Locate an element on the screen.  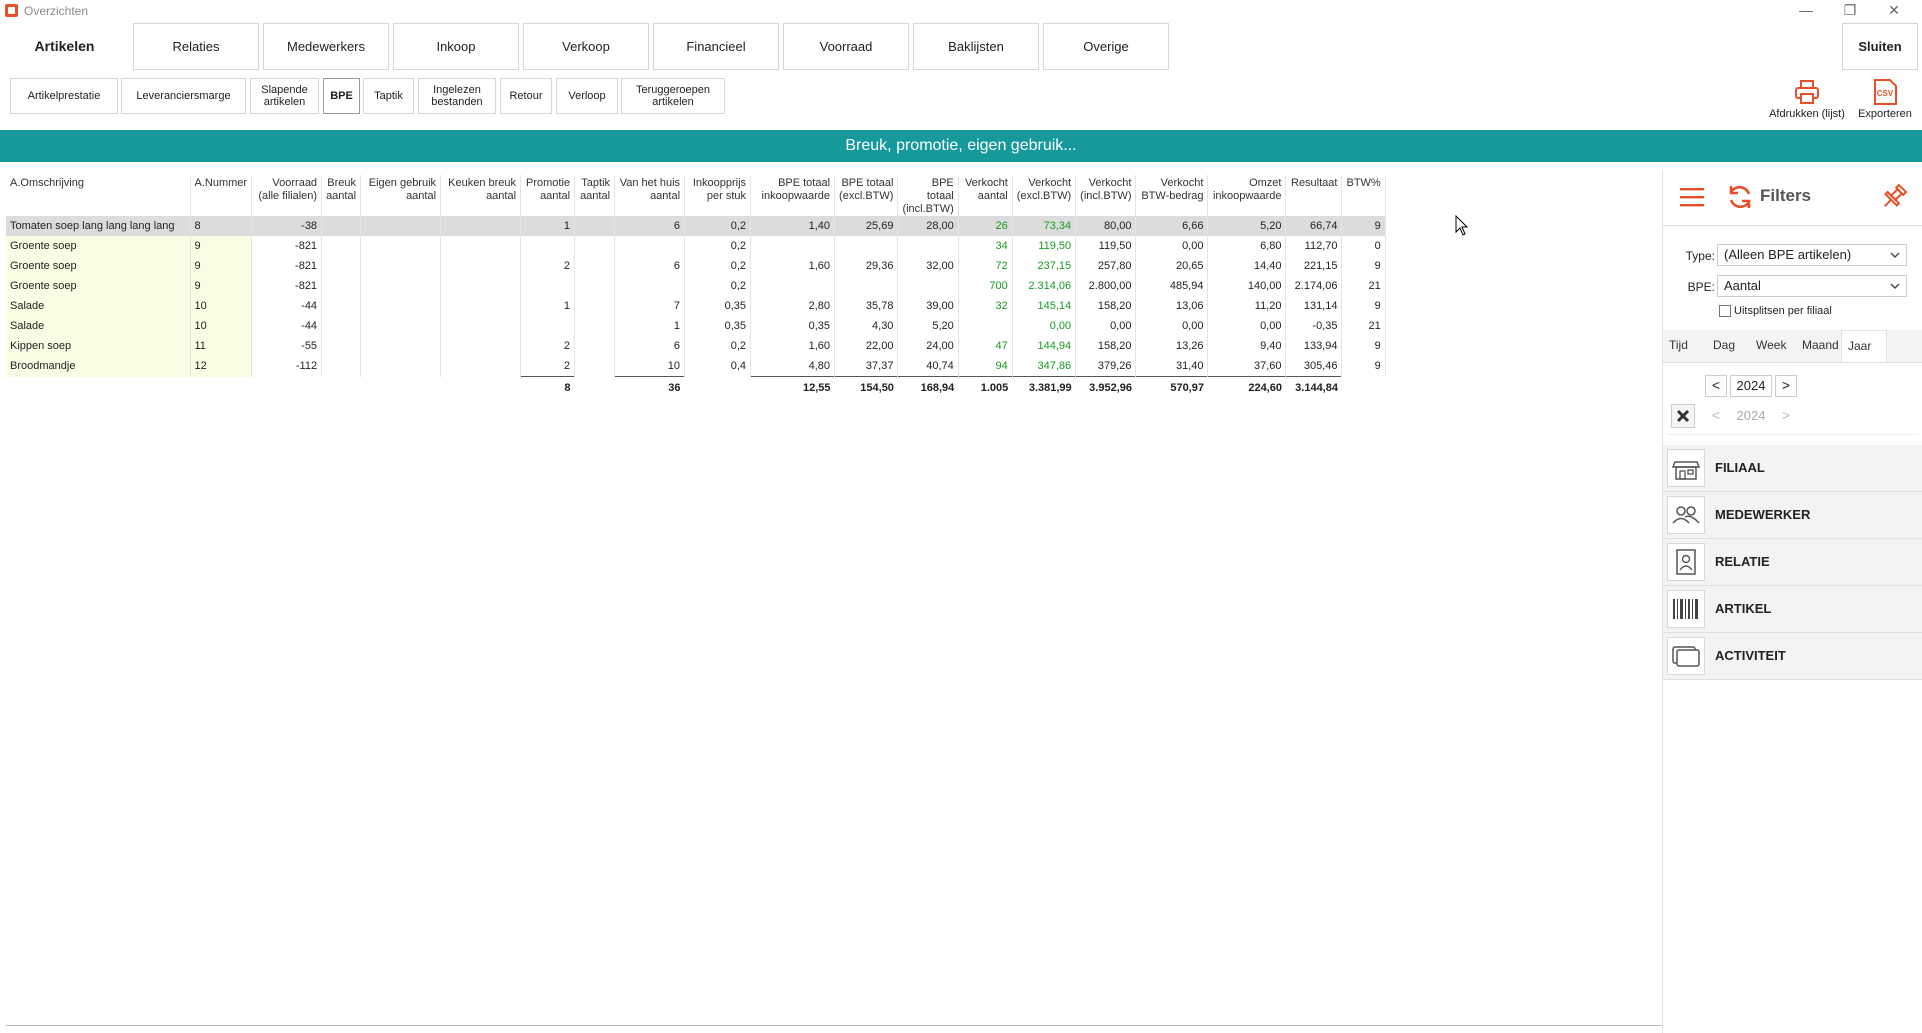
category-label: ARTIKEL is located at coordinates (1743, 608).